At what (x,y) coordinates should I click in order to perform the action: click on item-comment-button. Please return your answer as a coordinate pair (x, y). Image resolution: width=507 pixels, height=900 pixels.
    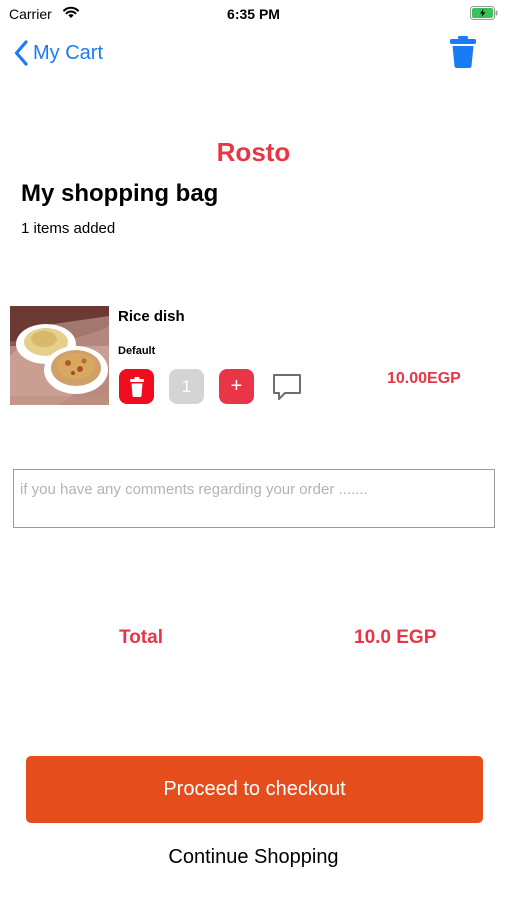
    Looking at the image, I should click on (287, 387).